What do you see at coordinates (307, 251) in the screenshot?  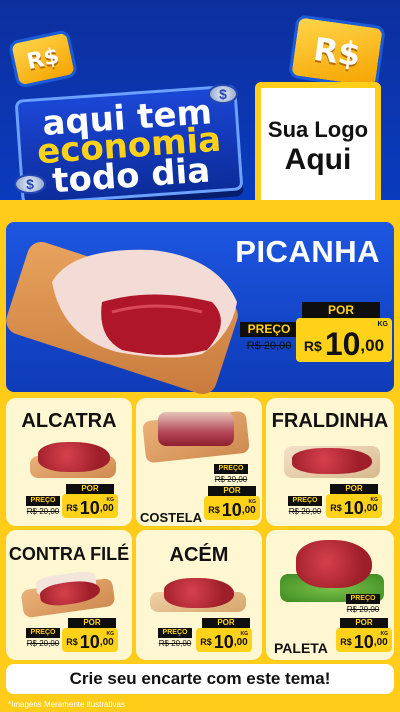 I see `product-name: PICANHA` at bounding box center [307, 251].